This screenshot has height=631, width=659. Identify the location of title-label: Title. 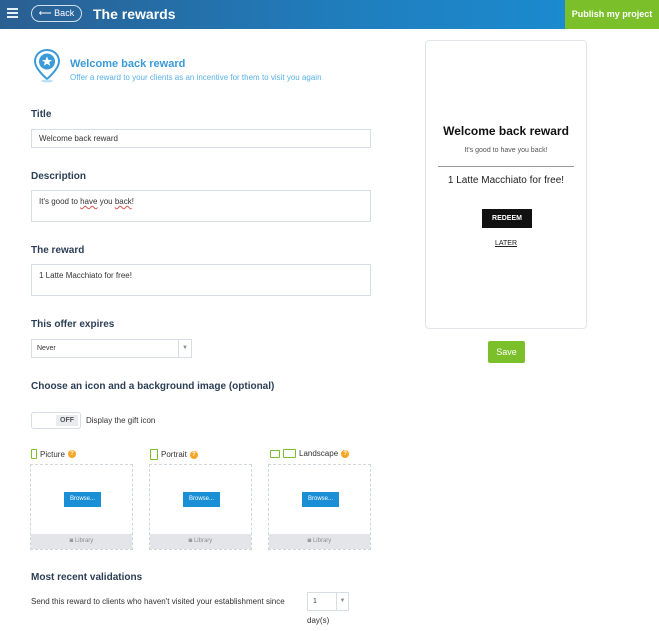
(41, 114).